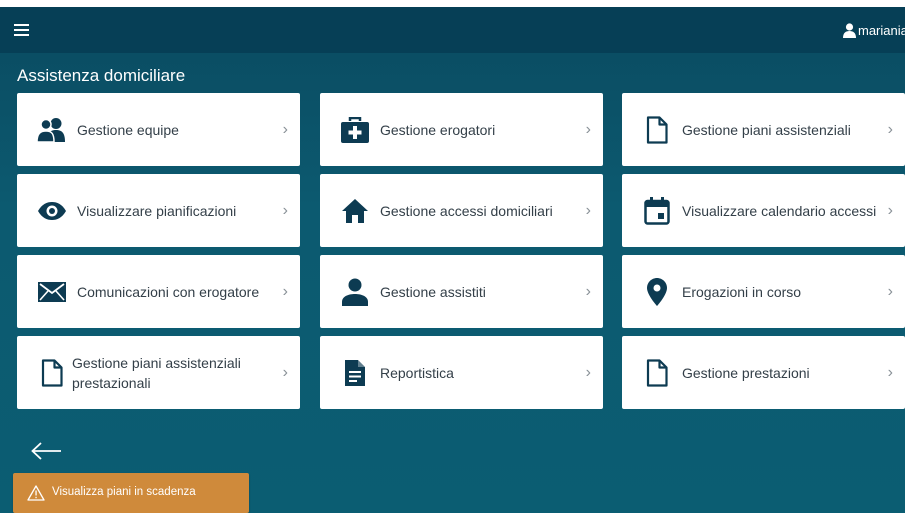 The image size is (905, 513). Describe the element at coordinates (355, 130) in the screenshot. I see `medical-kit-icon` at that location.